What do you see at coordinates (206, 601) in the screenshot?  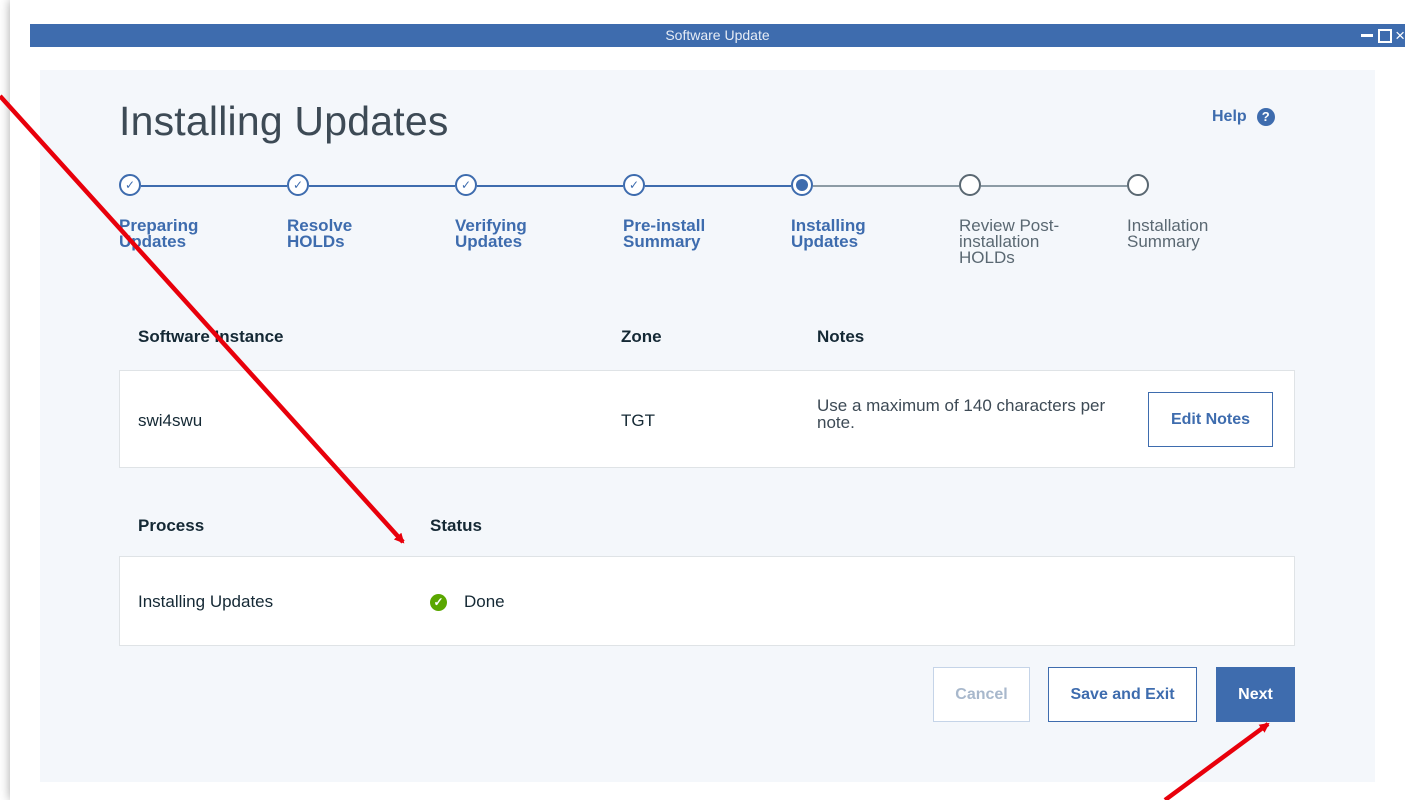 I see `process-name: Installing Updates` at bounding box center [206, 601].